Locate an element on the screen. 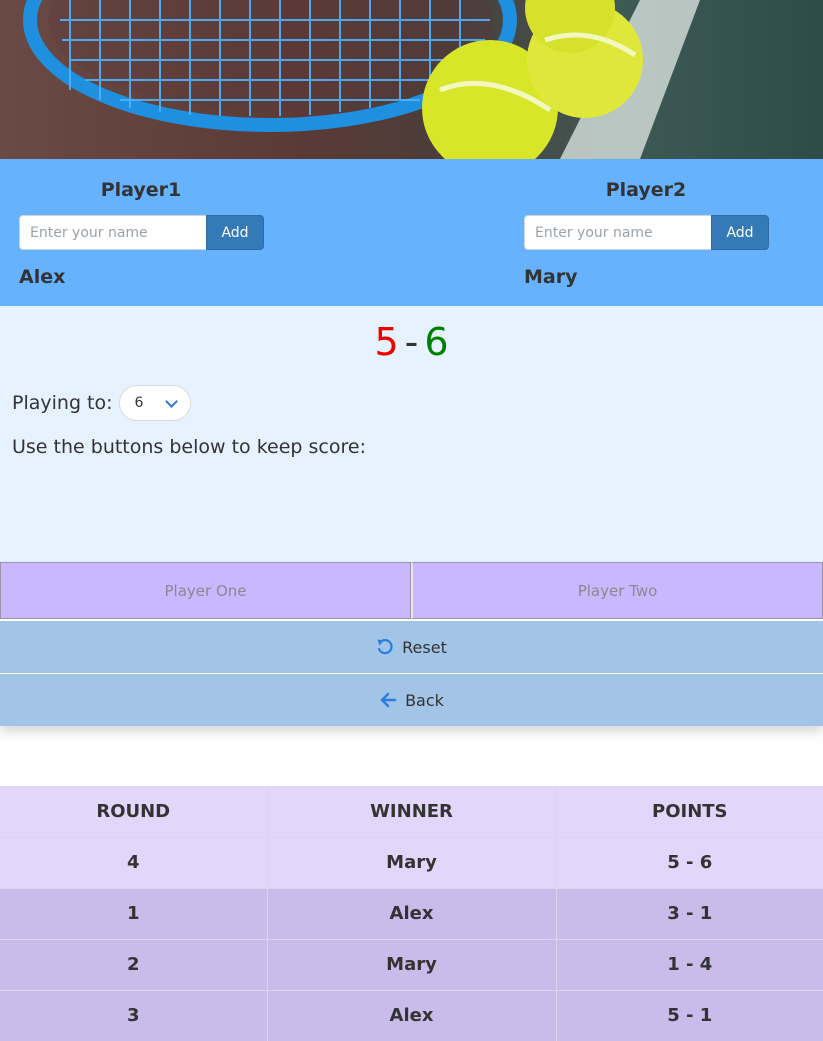  player1-title: Player1 is located at coordinates (141, 190).